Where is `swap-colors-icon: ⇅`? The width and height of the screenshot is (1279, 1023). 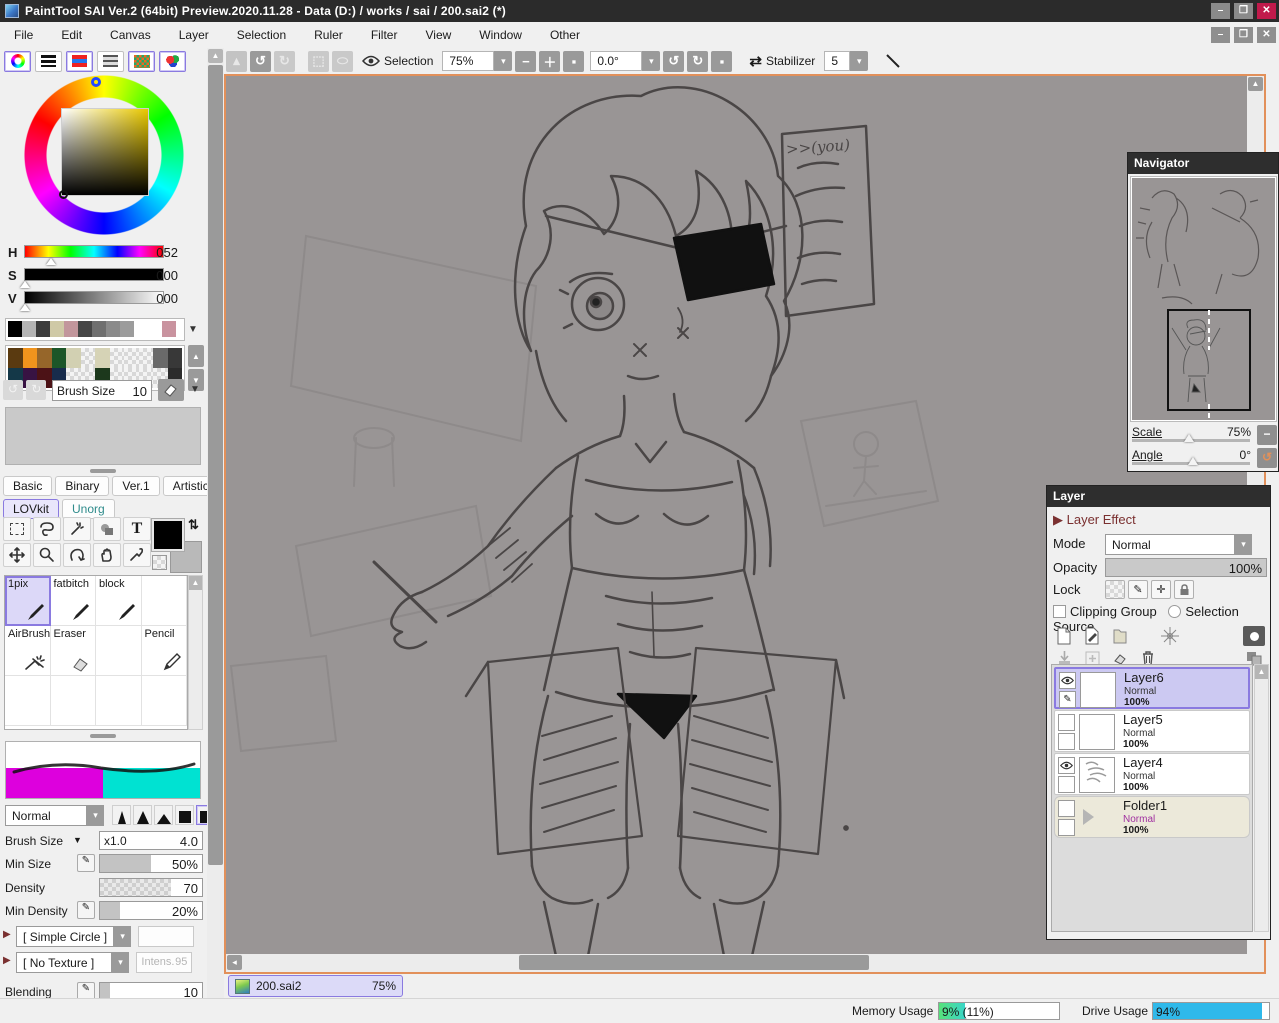
swap-colors-icon: ⇅ is located at coordinates (193, 525).